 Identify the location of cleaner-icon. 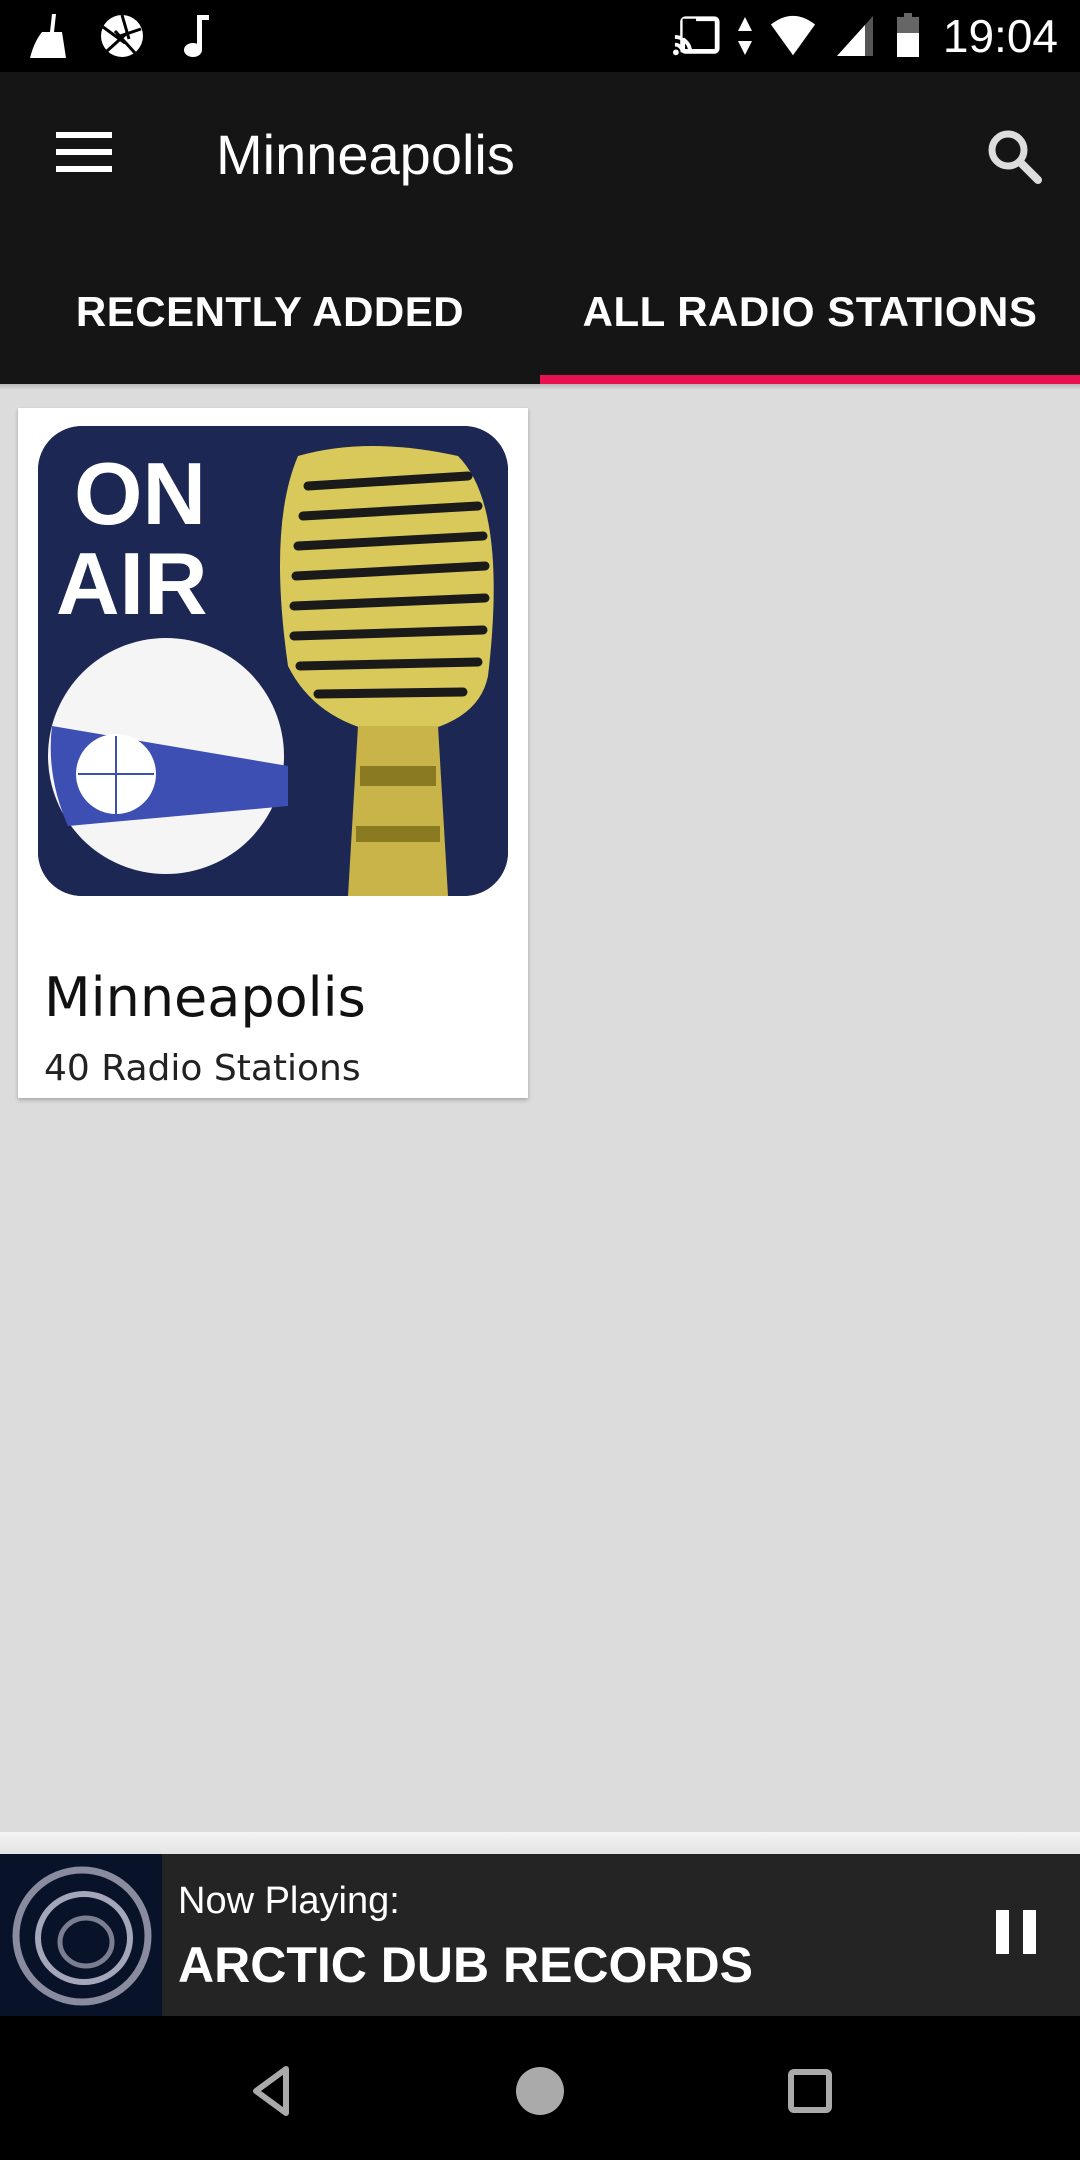
(48, 36).